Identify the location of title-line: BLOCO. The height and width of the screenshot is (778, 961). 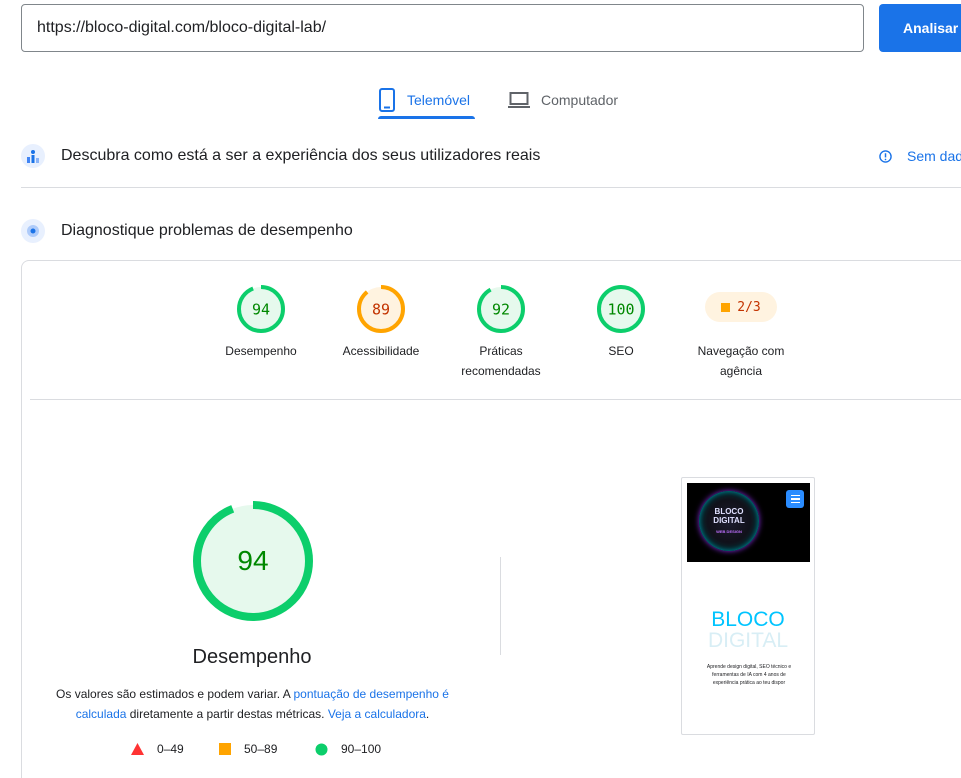
(748, 619).